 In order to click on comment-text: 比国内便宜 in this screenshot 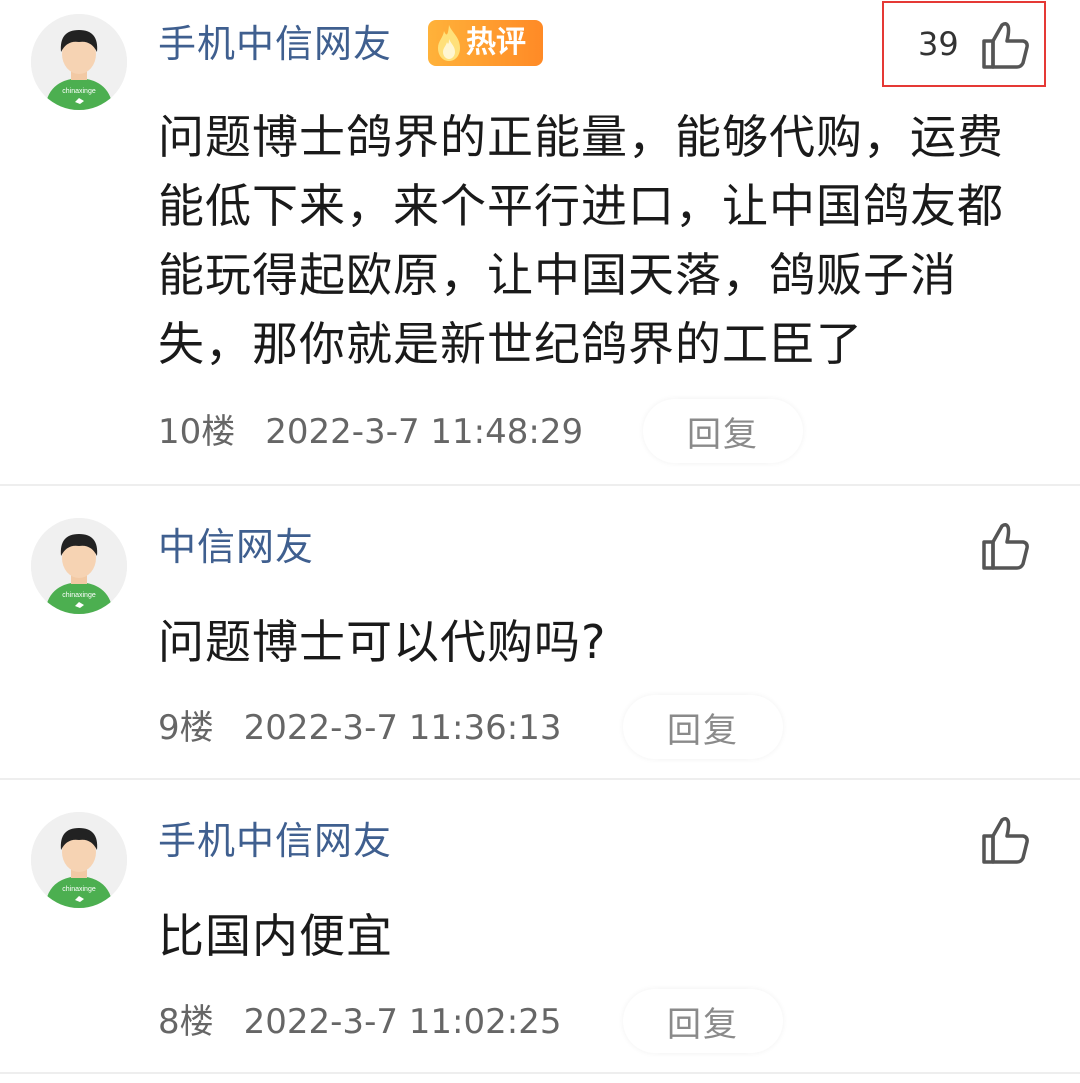, I will do `click(275, 936)`.